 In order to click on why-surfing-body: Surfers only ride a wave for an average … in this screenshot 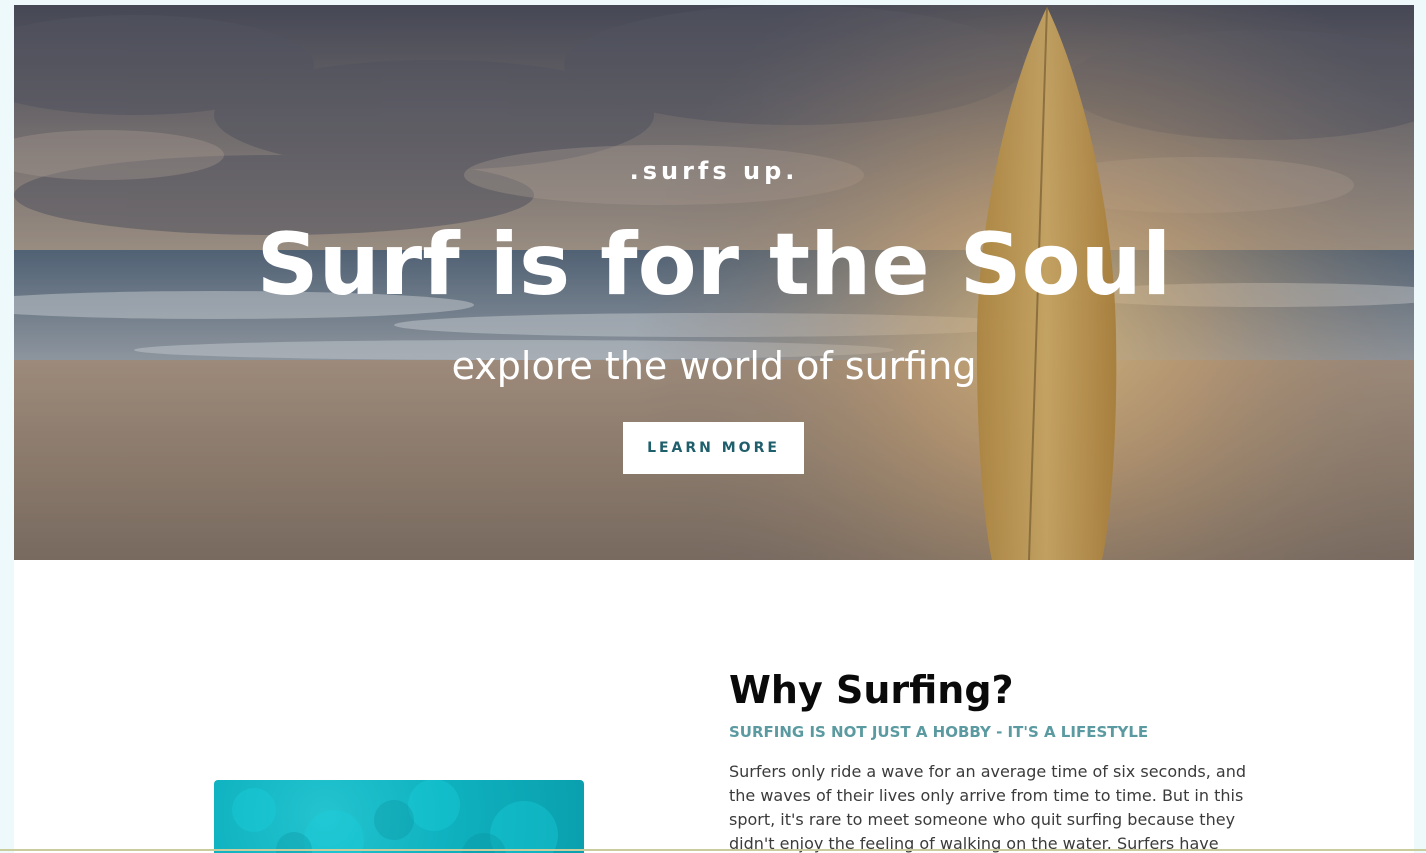, I will do `click(988, 807)`.